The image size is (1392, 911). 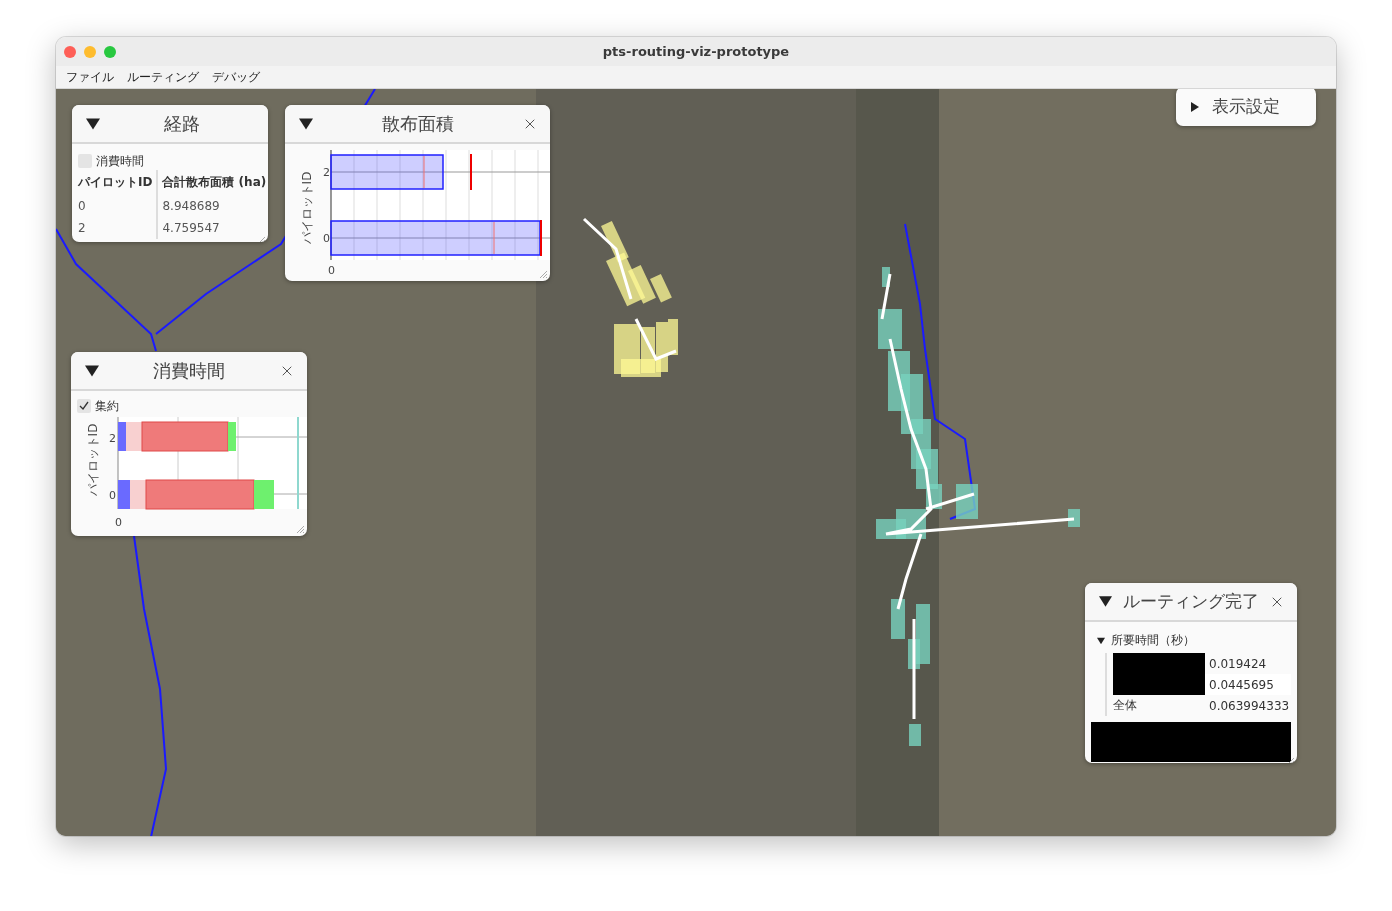 What do you see at coordinates (212, 228) in the screenshot?
I see `table-cell: 4.759547` at bounding box center [212, 228].